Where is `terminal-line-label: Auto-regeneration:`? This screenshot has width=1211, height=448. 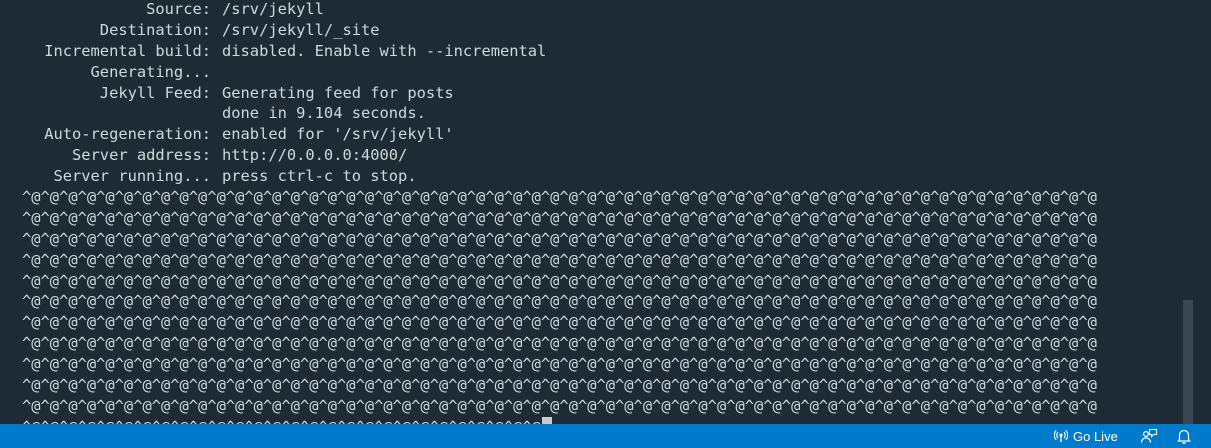
terminal-line-label: Auto-regeneration: is located at coordinates (127, 134).